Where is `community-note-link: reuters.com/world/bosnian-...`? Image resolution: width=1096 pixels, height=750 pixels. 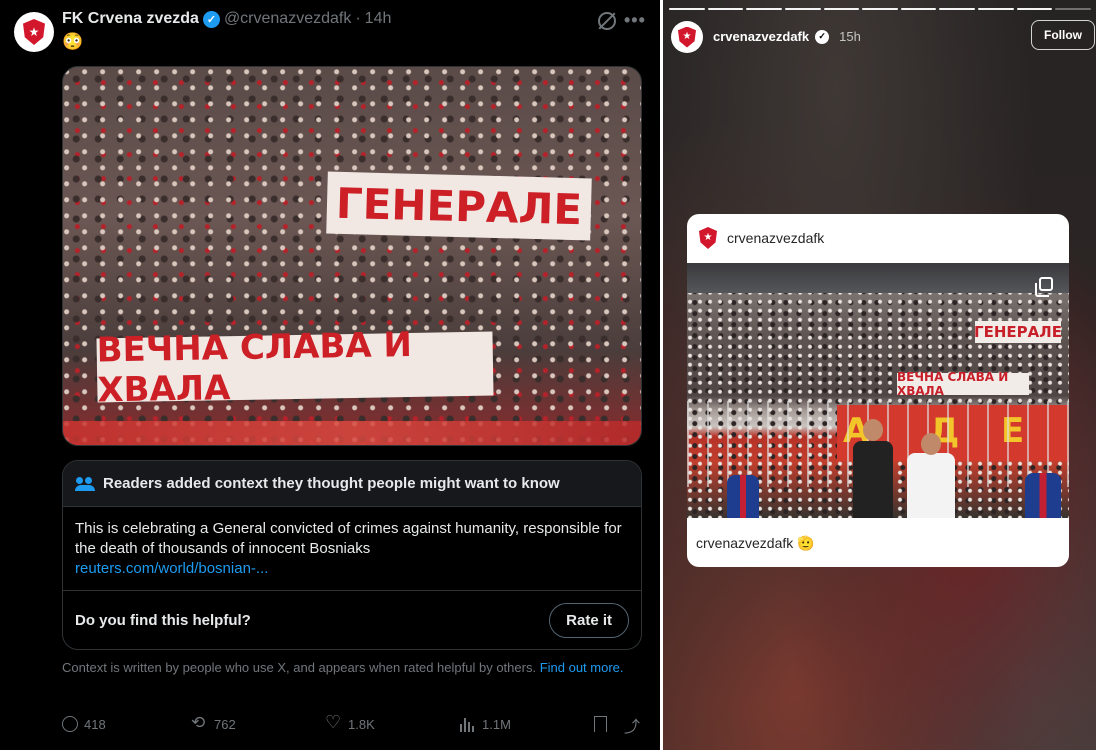
community-note-link: reuters.com/world/bosnian-... is located at coordinates (352, 569).